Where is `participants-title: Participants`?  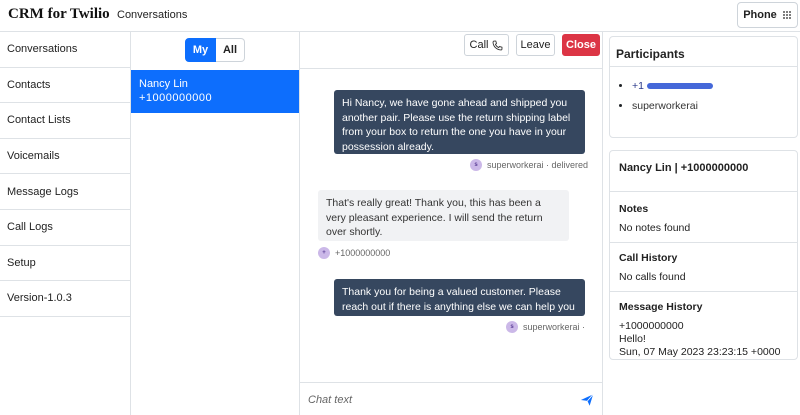
participants-title: Participants is located at coordinates (650, 54).